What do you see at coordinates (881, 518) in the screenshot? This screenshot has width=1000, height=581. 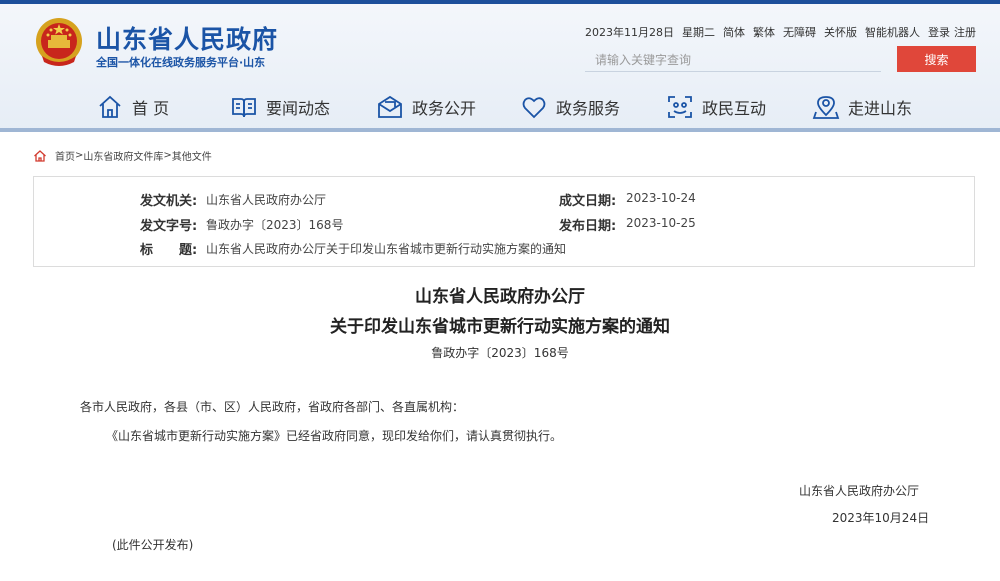 I see `document-date: 2023年10月24日` at bounding box center [881, 518].